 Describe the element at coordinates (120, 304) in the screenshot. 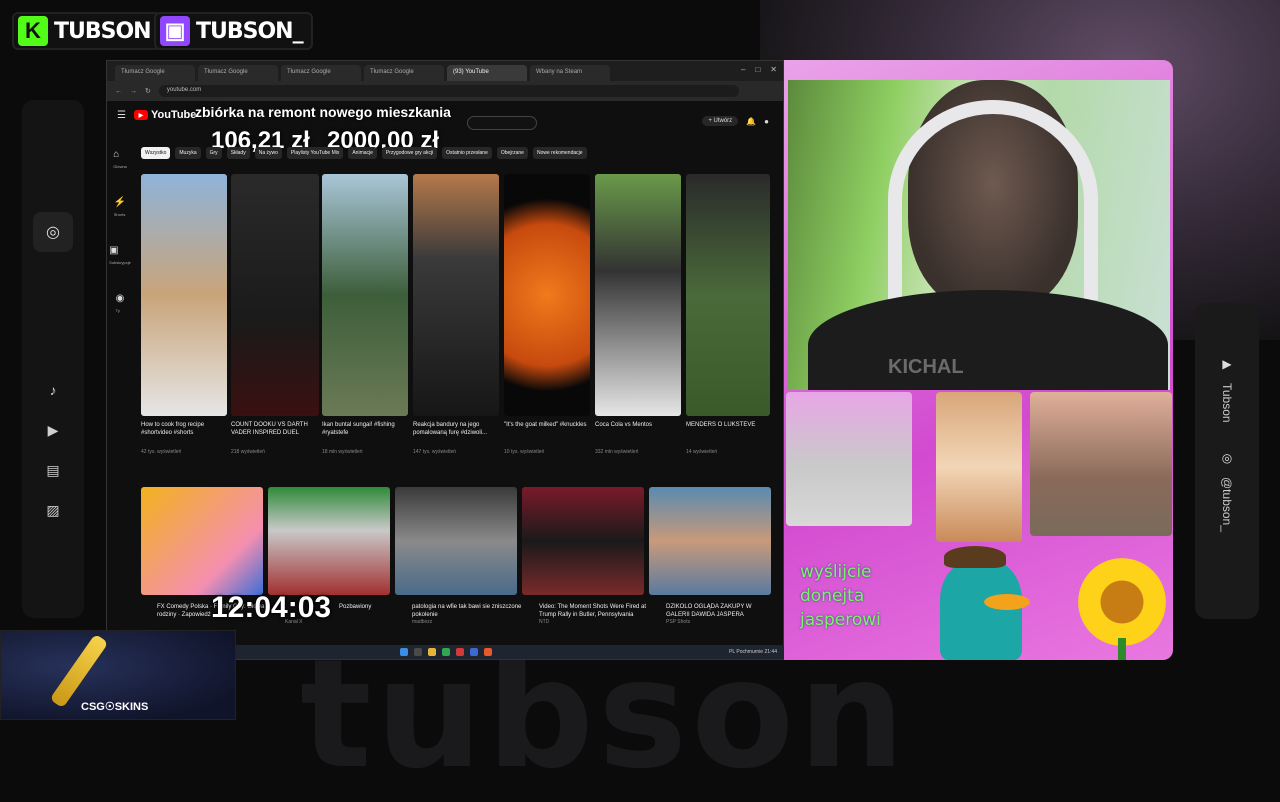

I see `you-icon: ◉ Ty` at that location.